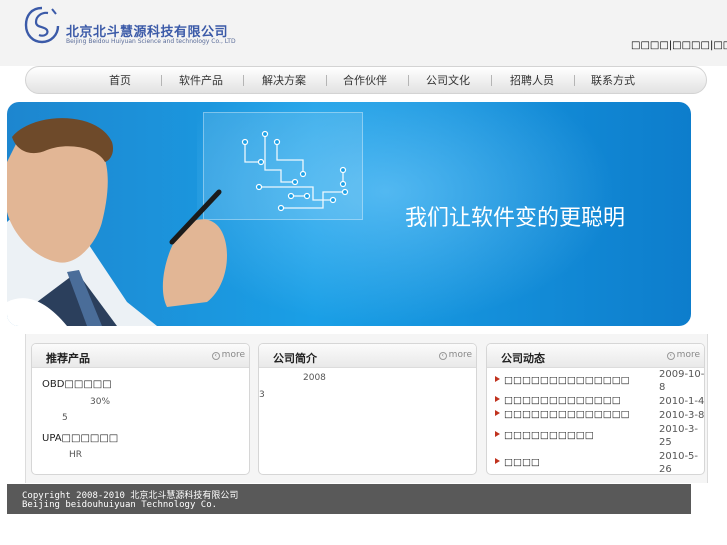 This screenshot has width=727, height=545. What do you see at coordinates (522, 462) in the screenshot?
I see `news-item-title: □□□□` at bounding box center [522, 462].